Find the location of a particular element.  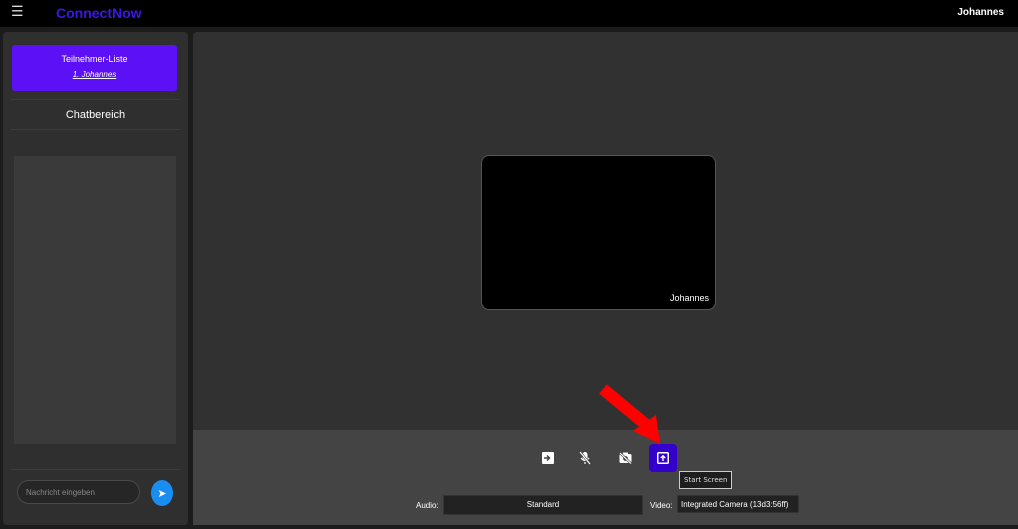

mute-button is located at coordinates (585, 458).